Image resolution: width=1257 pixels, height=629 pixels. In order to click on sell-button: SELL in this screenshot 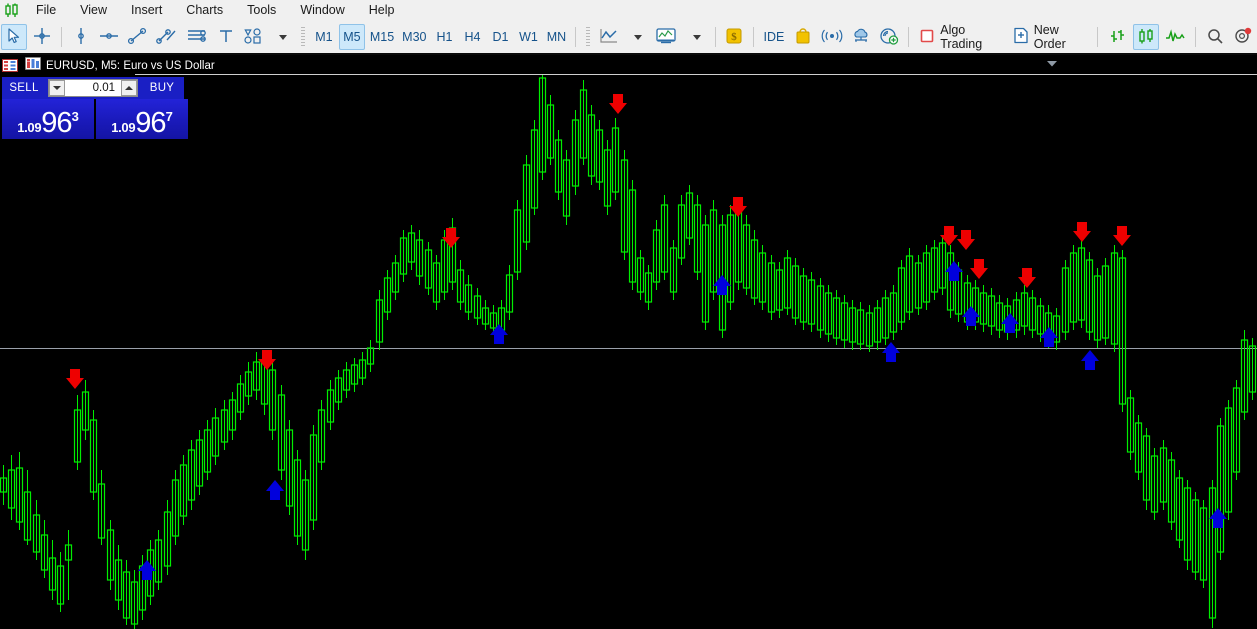, I will do `click(24, 88)`.